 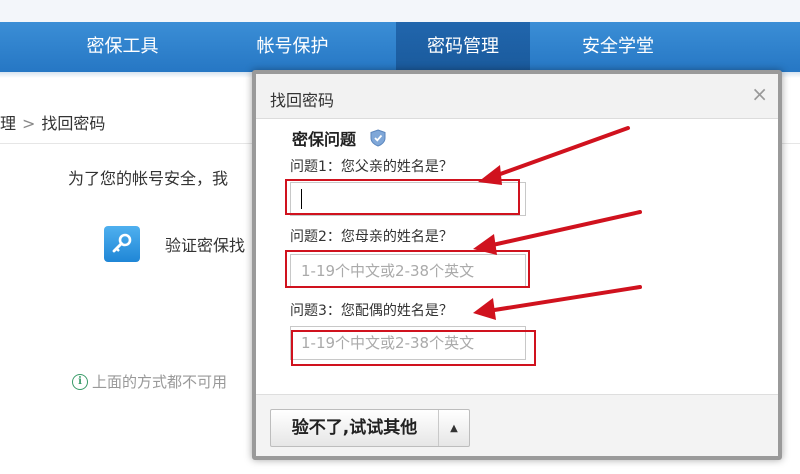 What do you see at coordinates (8, 123) in the screenshot?
I see `breadcrumb-prev: 理` at bounding box center [8, 123].